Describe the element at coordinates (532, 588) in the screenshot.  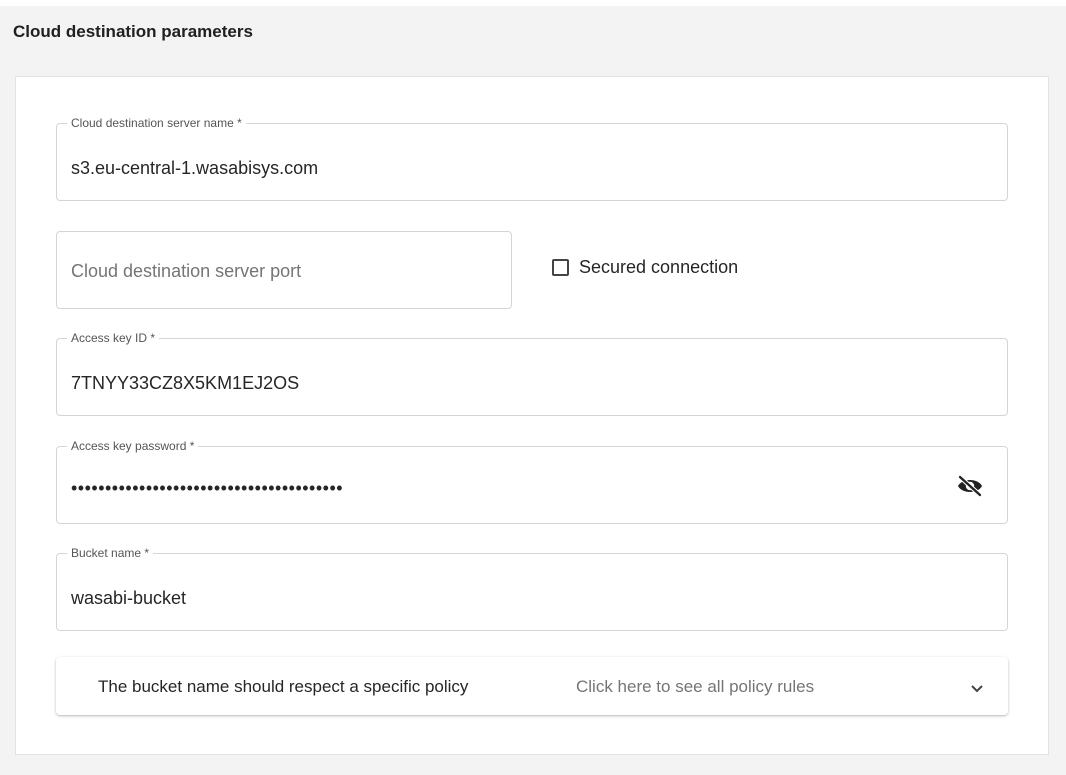
I see `bucket-name-field: Bucket name * wasabi-bucket` at that location.